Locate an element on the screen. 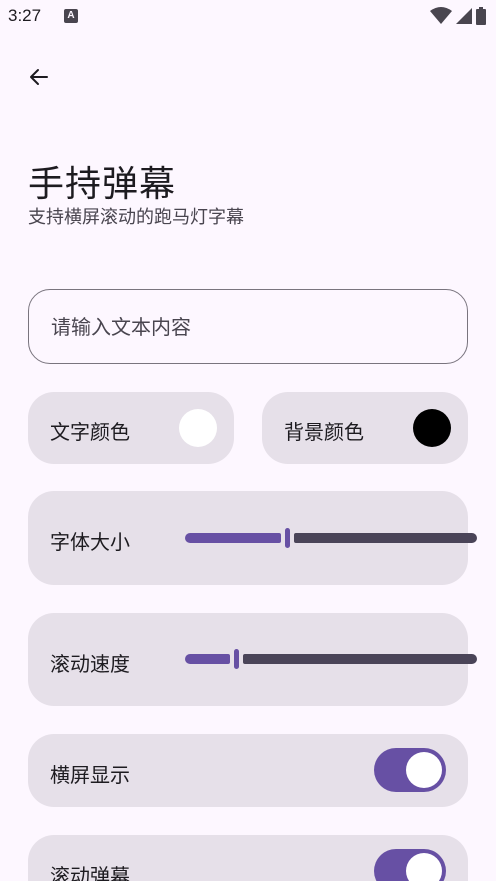 Image resolution: width=496 pixels, height=881 pixels. scroll-barrage-switch is located at coordinates (410, 865).